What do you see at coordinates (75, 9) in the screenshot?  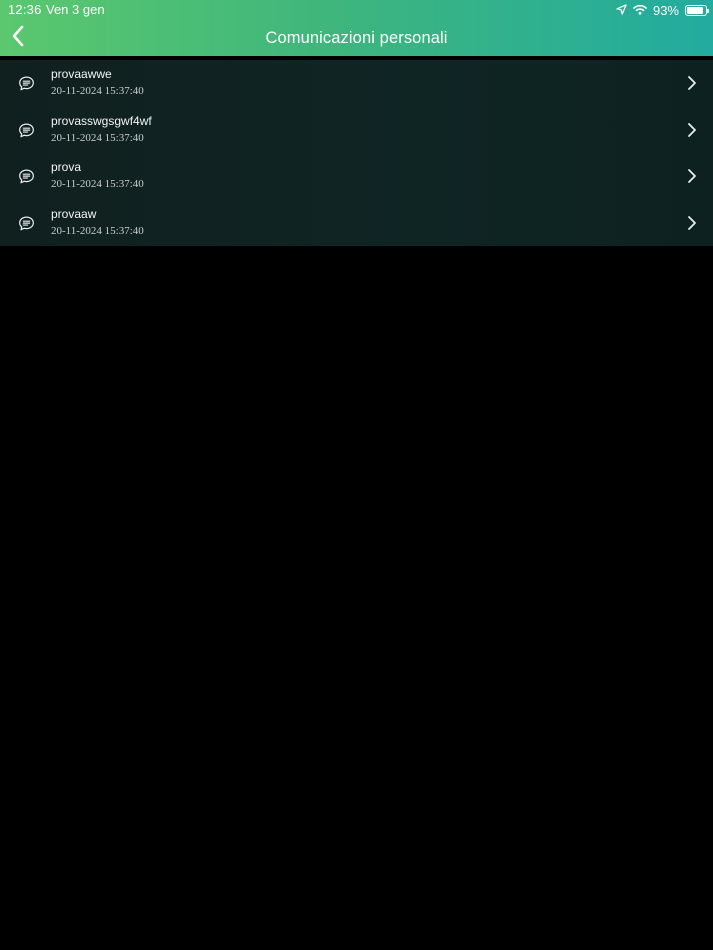 I see `status-date: Ven 3 gen` at bounding box center [75, 9].